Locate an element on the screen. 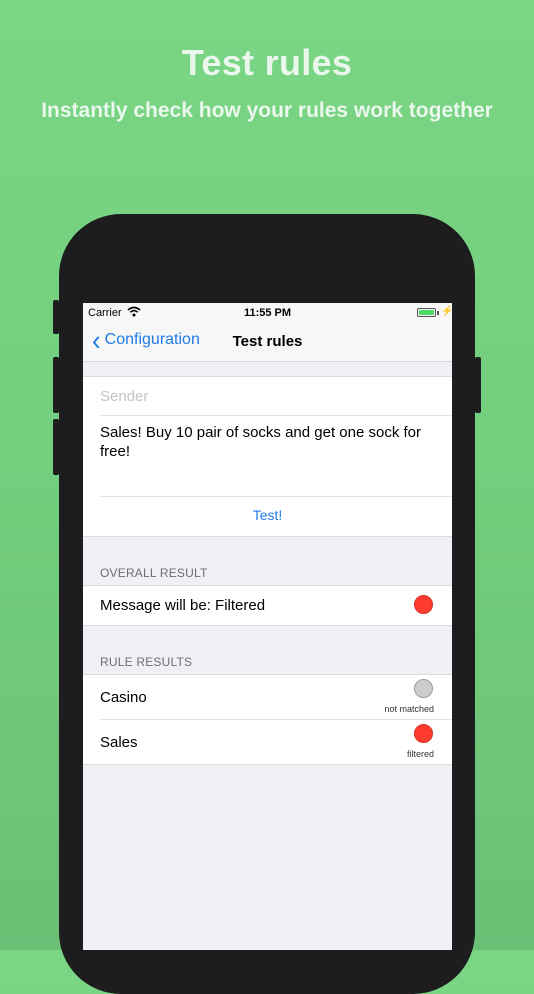 This screenshot has height=994, width=534. phone-volume-up-button is located at coordinates (56, 385).